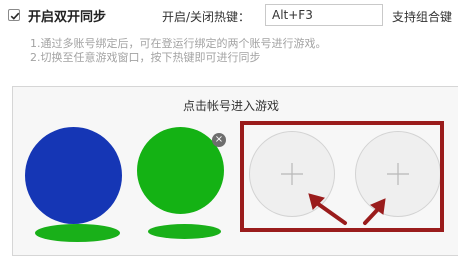 The height and width of the screenshot is (269, 458). Describe the element at coordinates (145, 57) in the screenshot. I see `hint-line-2: 2.切换至任意游戏窗口，按下热键即可进行同步` at that location.